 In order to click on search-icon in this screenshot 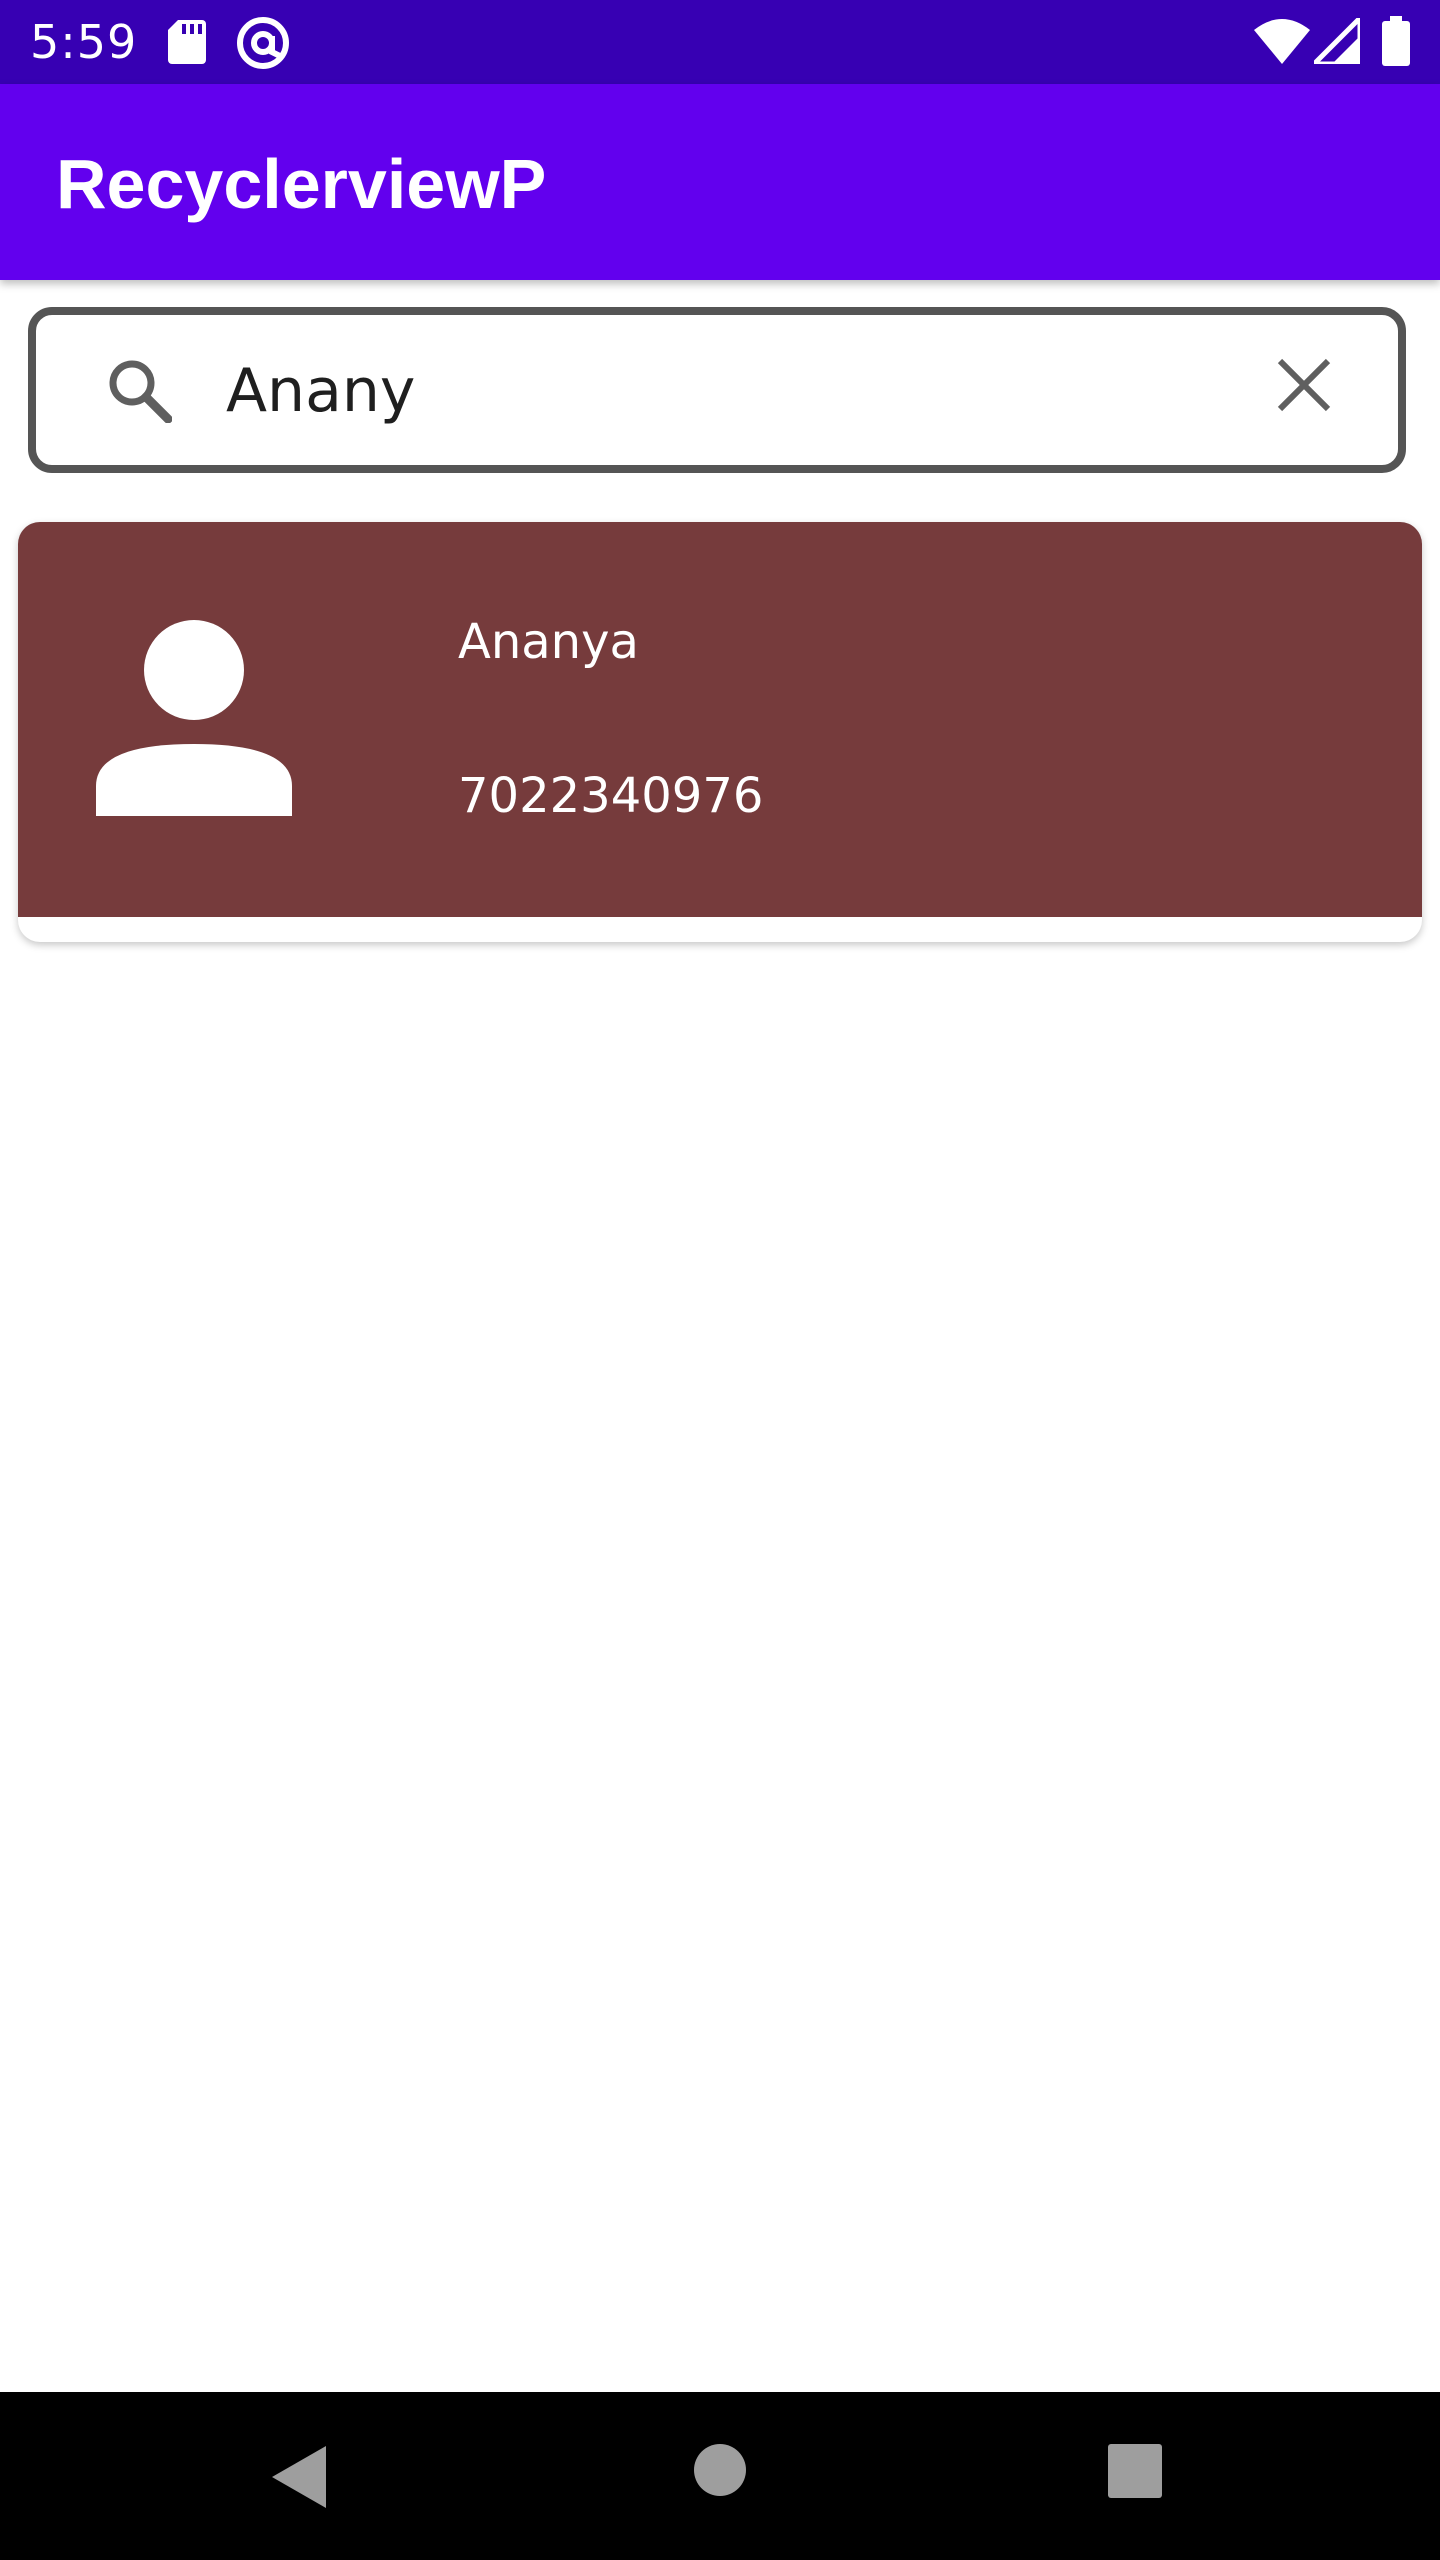, I will do `click(140, 391)`.